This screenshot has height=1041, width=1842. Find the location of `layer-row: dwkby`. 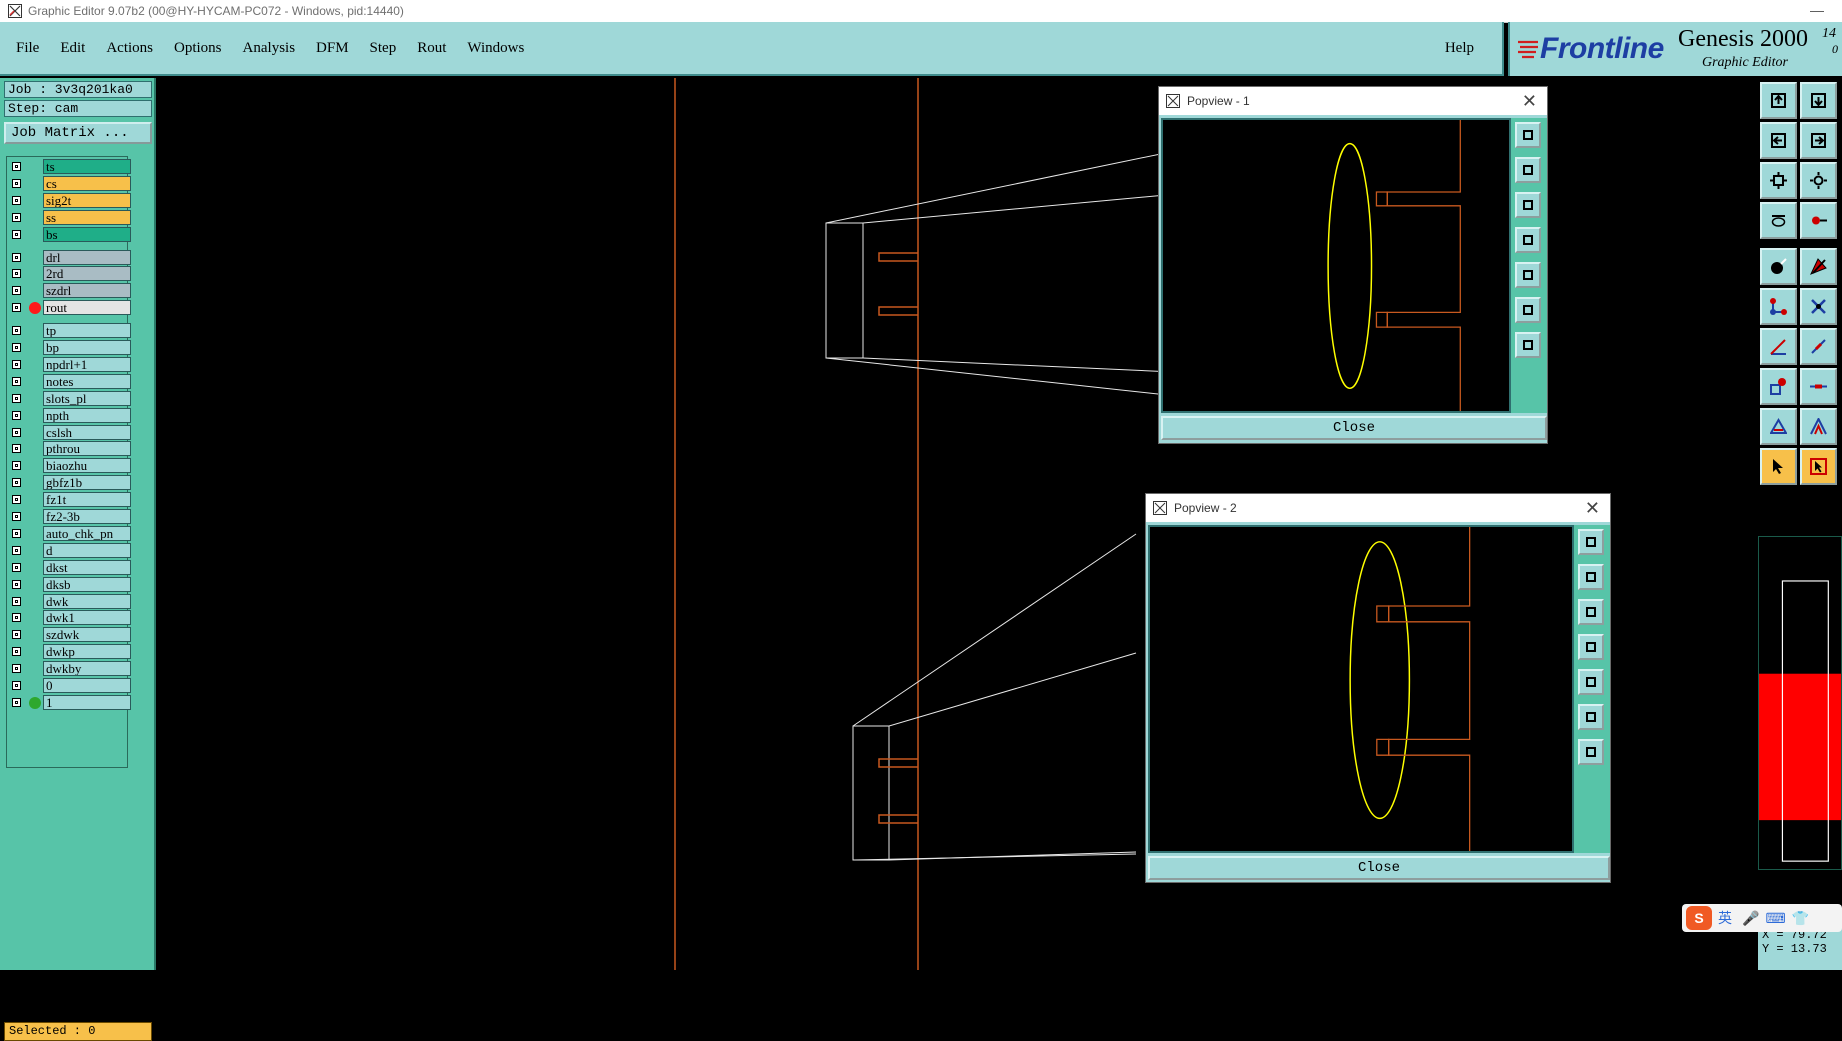

layer-row: dwkby is located at coordinates (69, 669).